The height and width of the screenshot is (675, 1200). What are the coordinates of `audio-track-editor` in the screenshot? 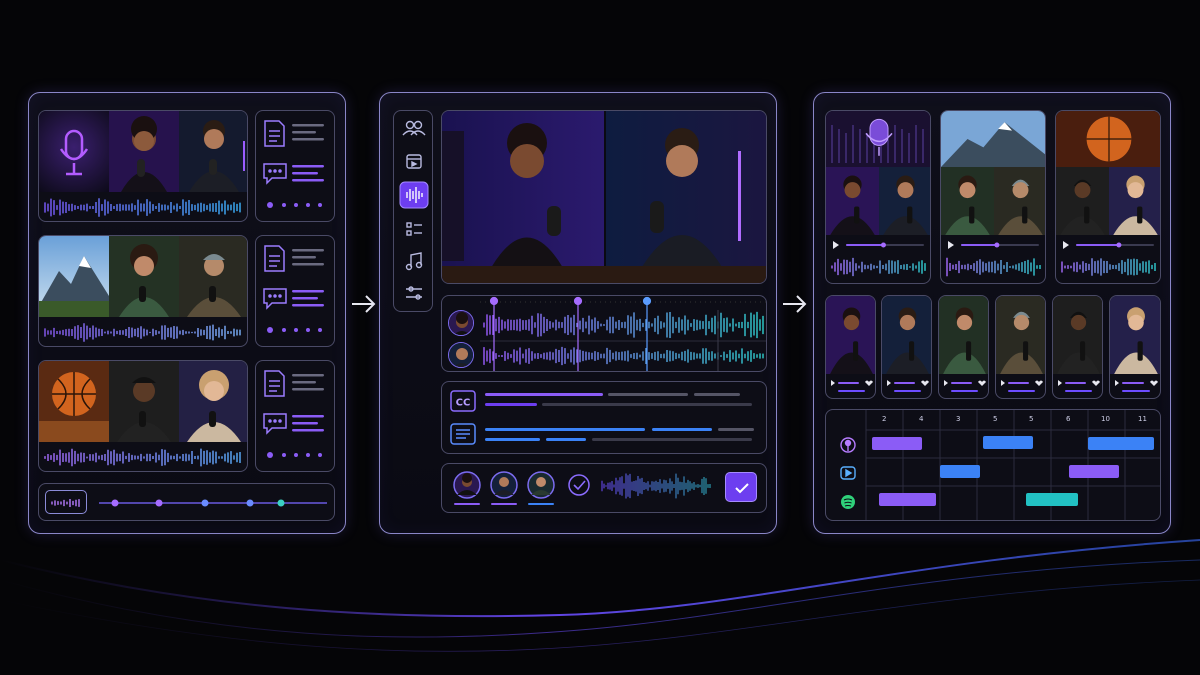 It's located at (604, 333).